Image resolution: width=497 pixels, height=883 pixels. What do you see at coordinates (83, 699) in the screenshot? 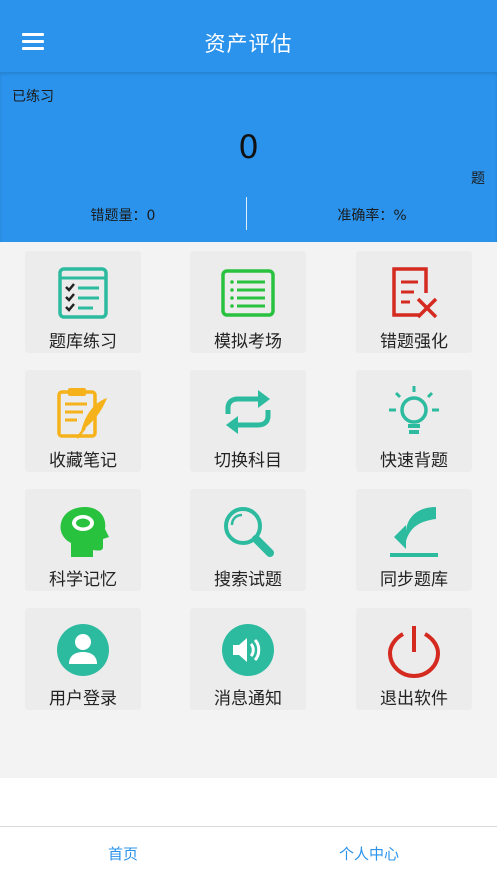
I see `tile-label: 用户登录` at bounding box center [83, 699].